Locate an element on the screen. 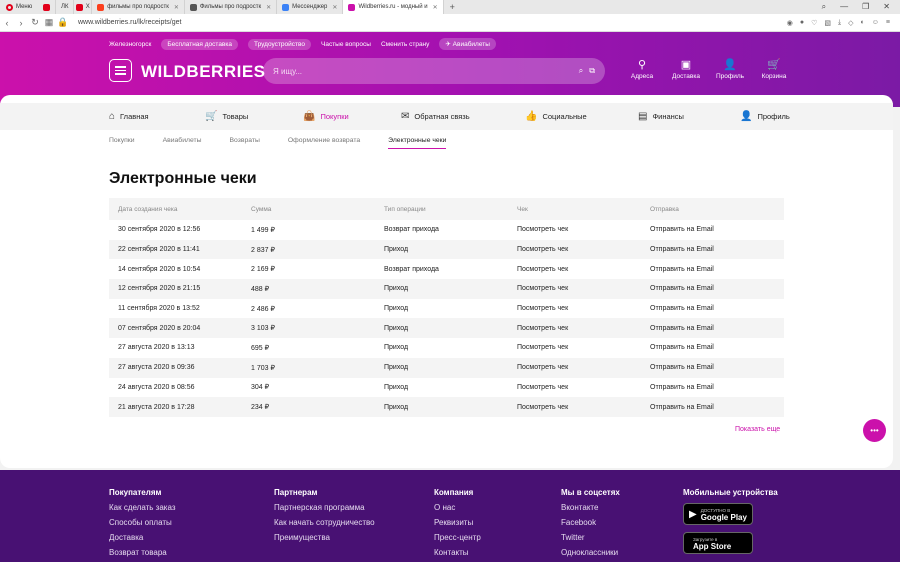  camera-search-icon: ⧉ is located at coordinates (592, 71).